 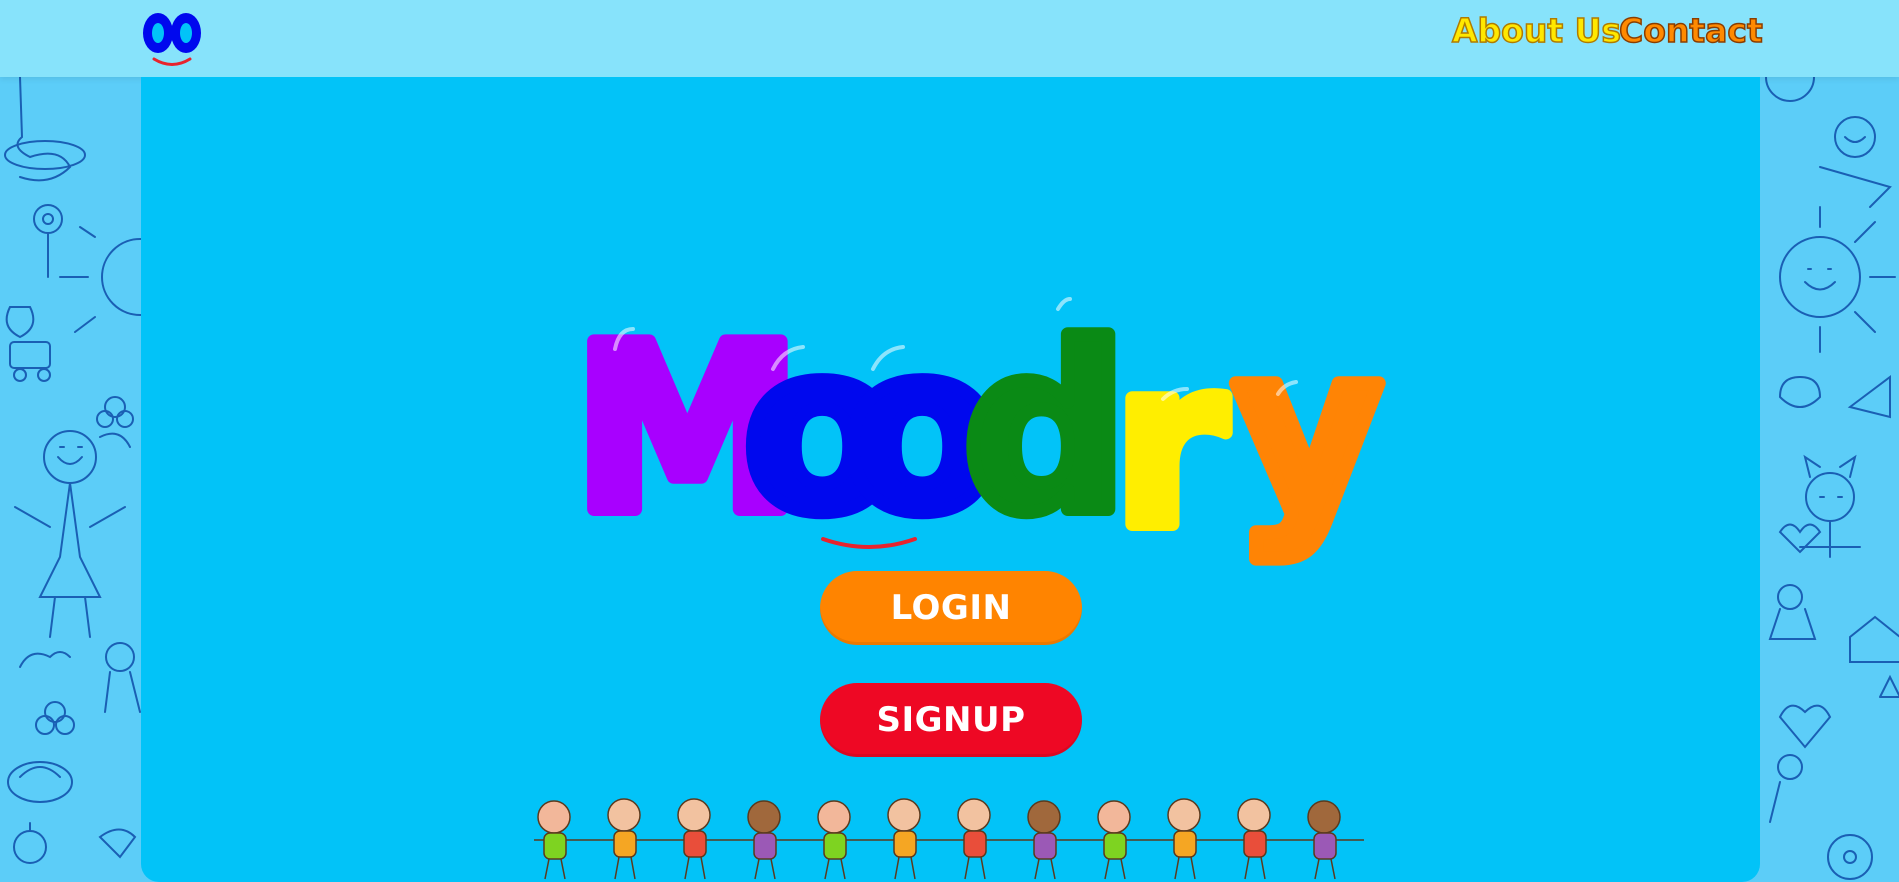 What do you see at coordinates (1045, 430) in the screenshot?
I see `wordmark-letter-d: d` at bounding box center [1045, 430].